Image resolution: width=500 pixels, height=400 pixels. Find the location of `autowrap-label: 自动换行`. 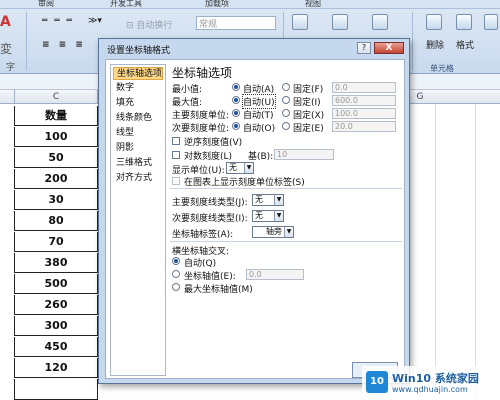

autowrap-label: 自动换行 is located at coordinates (154, 26).